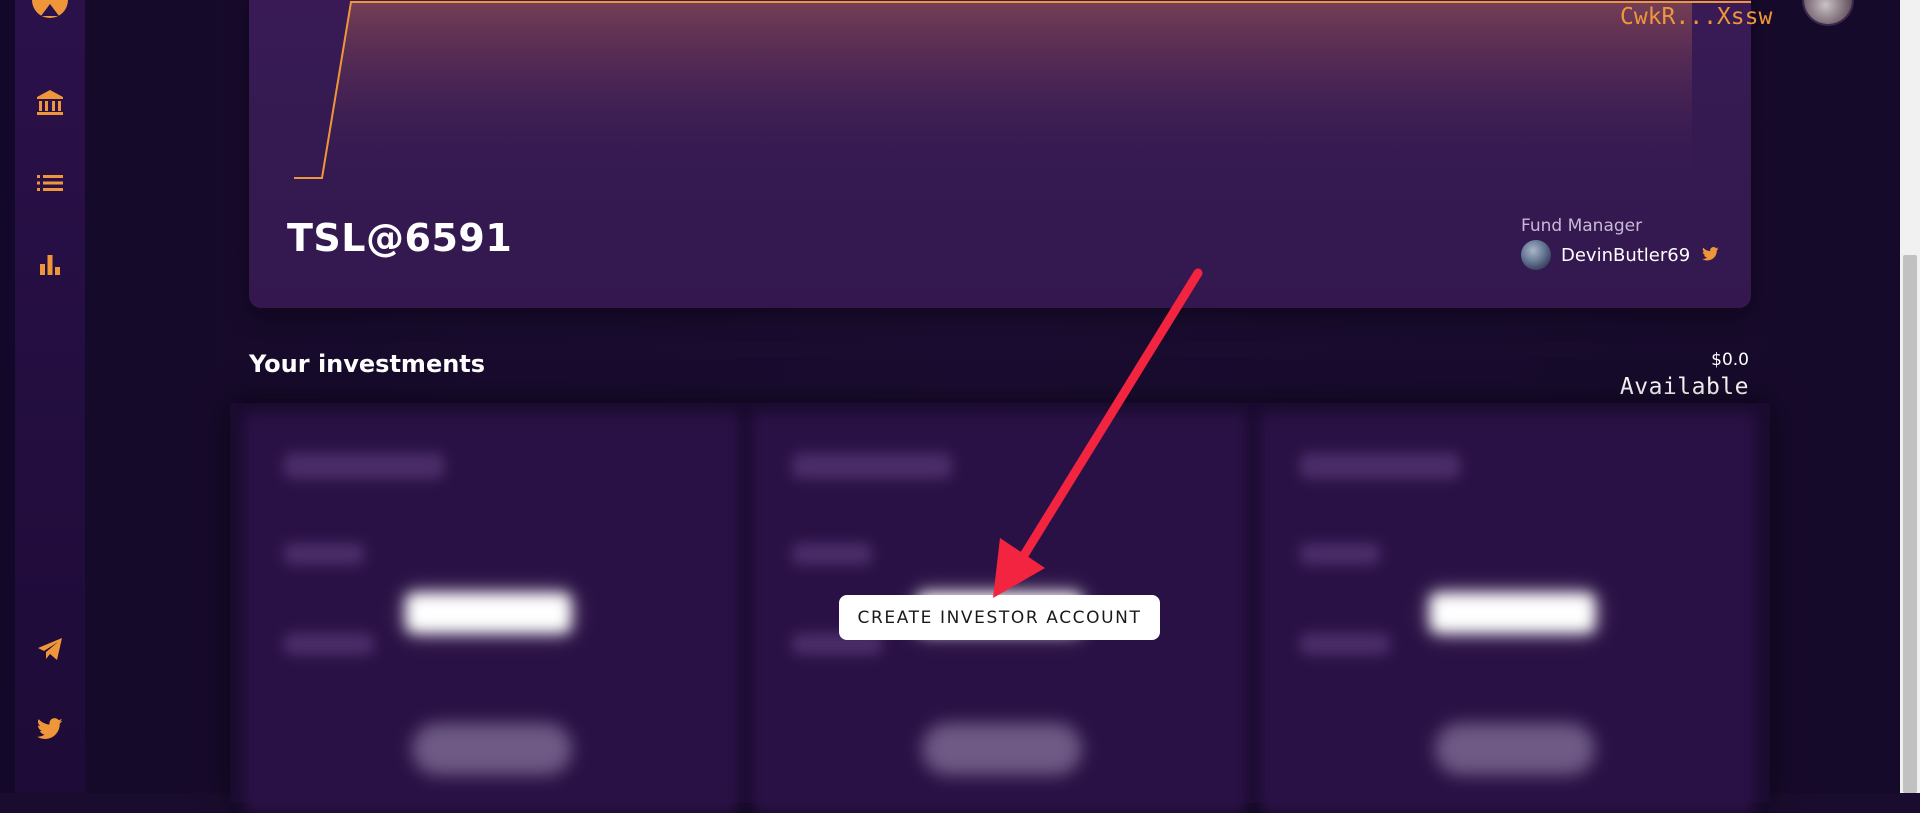  I want to click on logo-icon, so click(50, 15).